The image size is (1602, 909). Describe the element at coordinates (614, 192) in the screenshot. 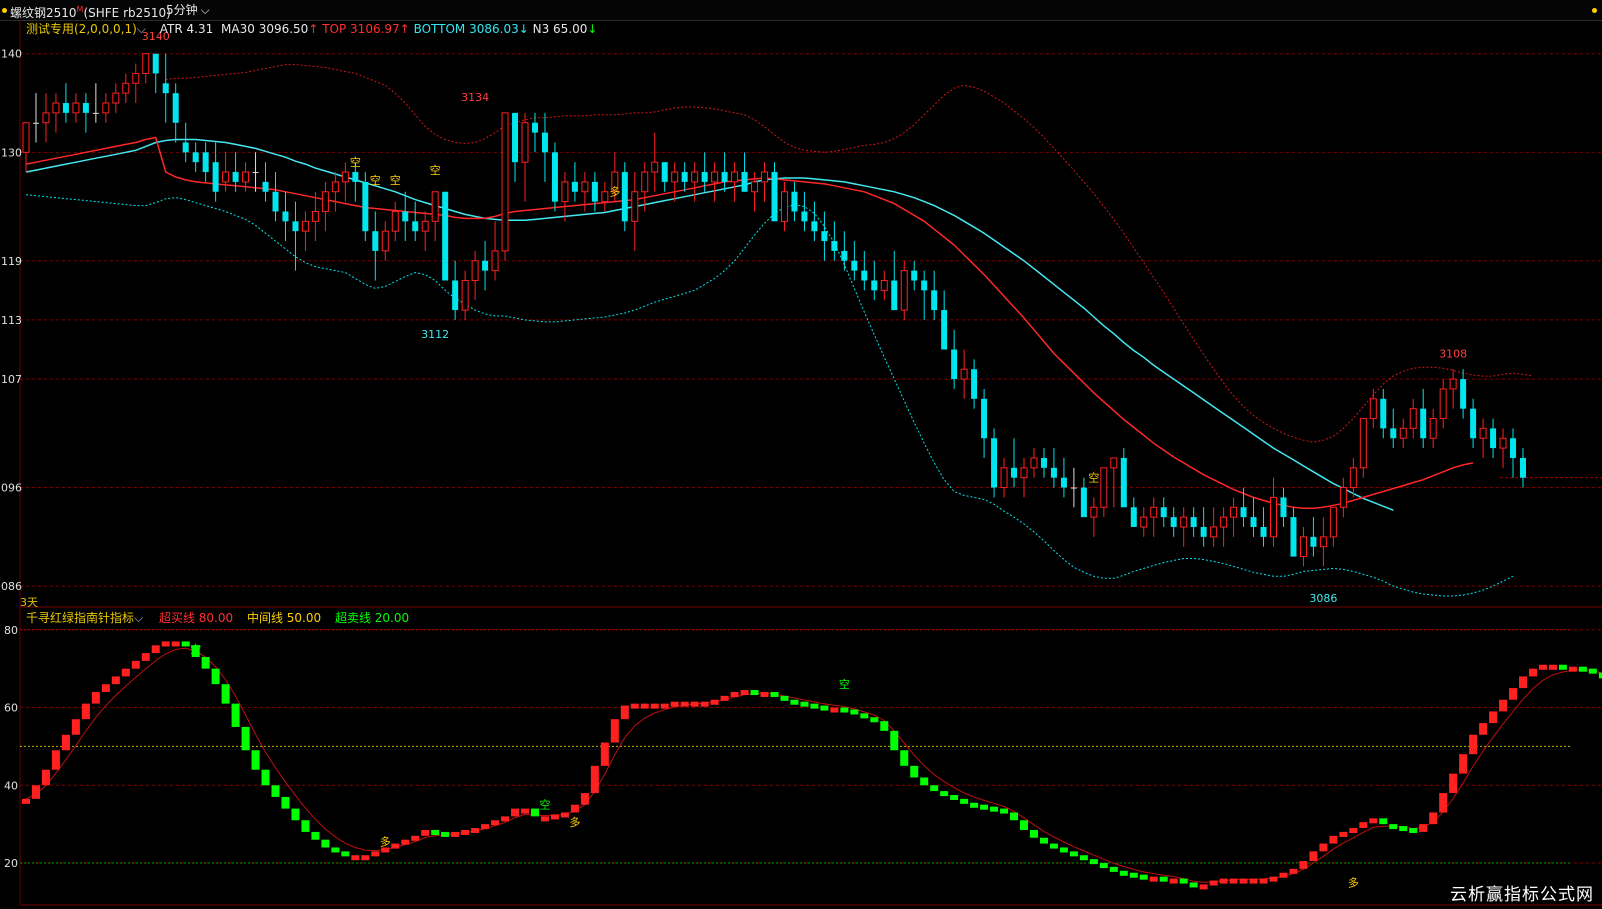

I see `signal-label: 多` at that location.